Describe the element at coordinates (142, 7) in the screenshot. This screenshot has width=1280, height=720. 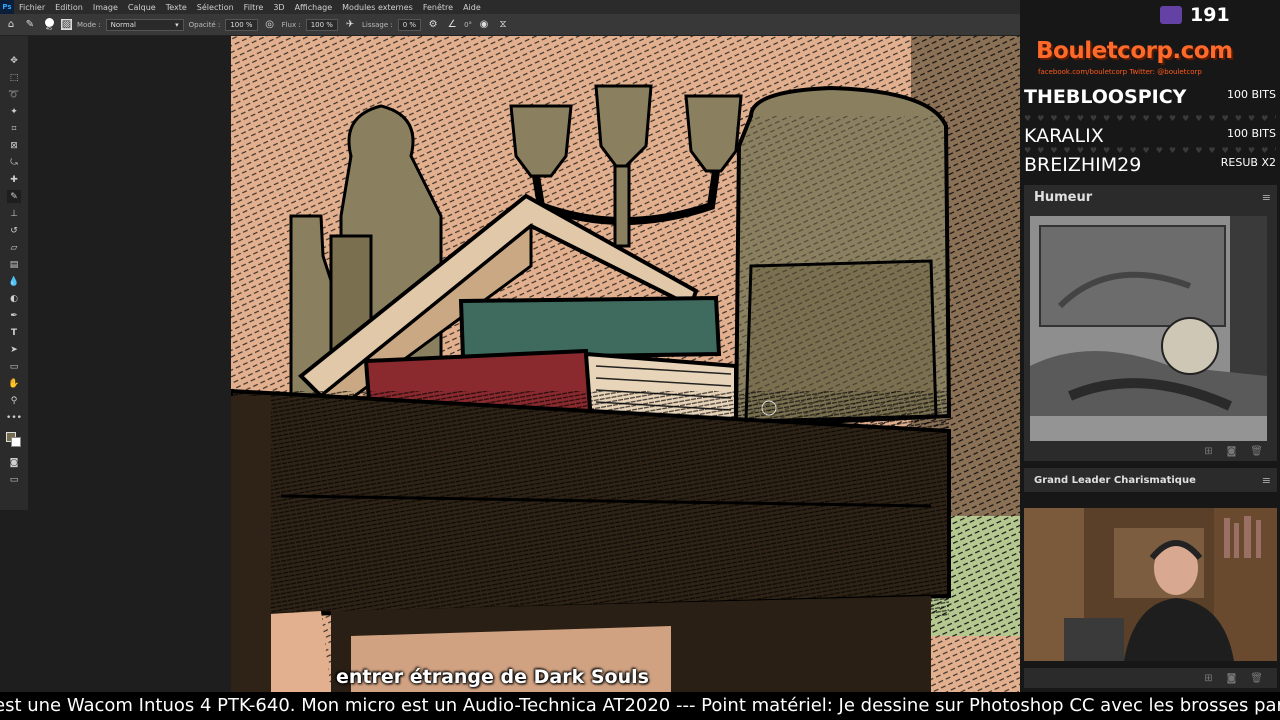
I see `menu-calque: Calque` at that location.